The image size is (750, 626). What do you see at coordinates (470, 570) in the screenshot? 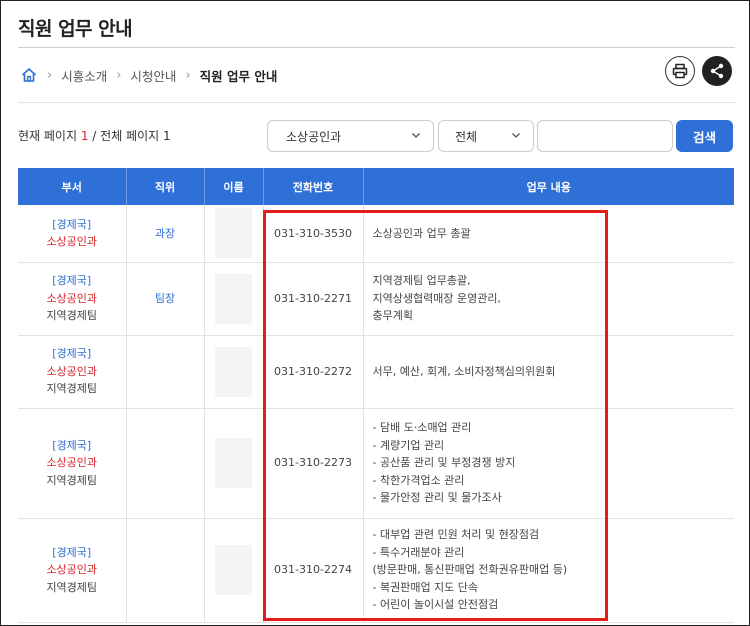
I see `task-line: (방문판매, 통신판매업 전화권유판매업 등)` at bounding box center [470, 570].